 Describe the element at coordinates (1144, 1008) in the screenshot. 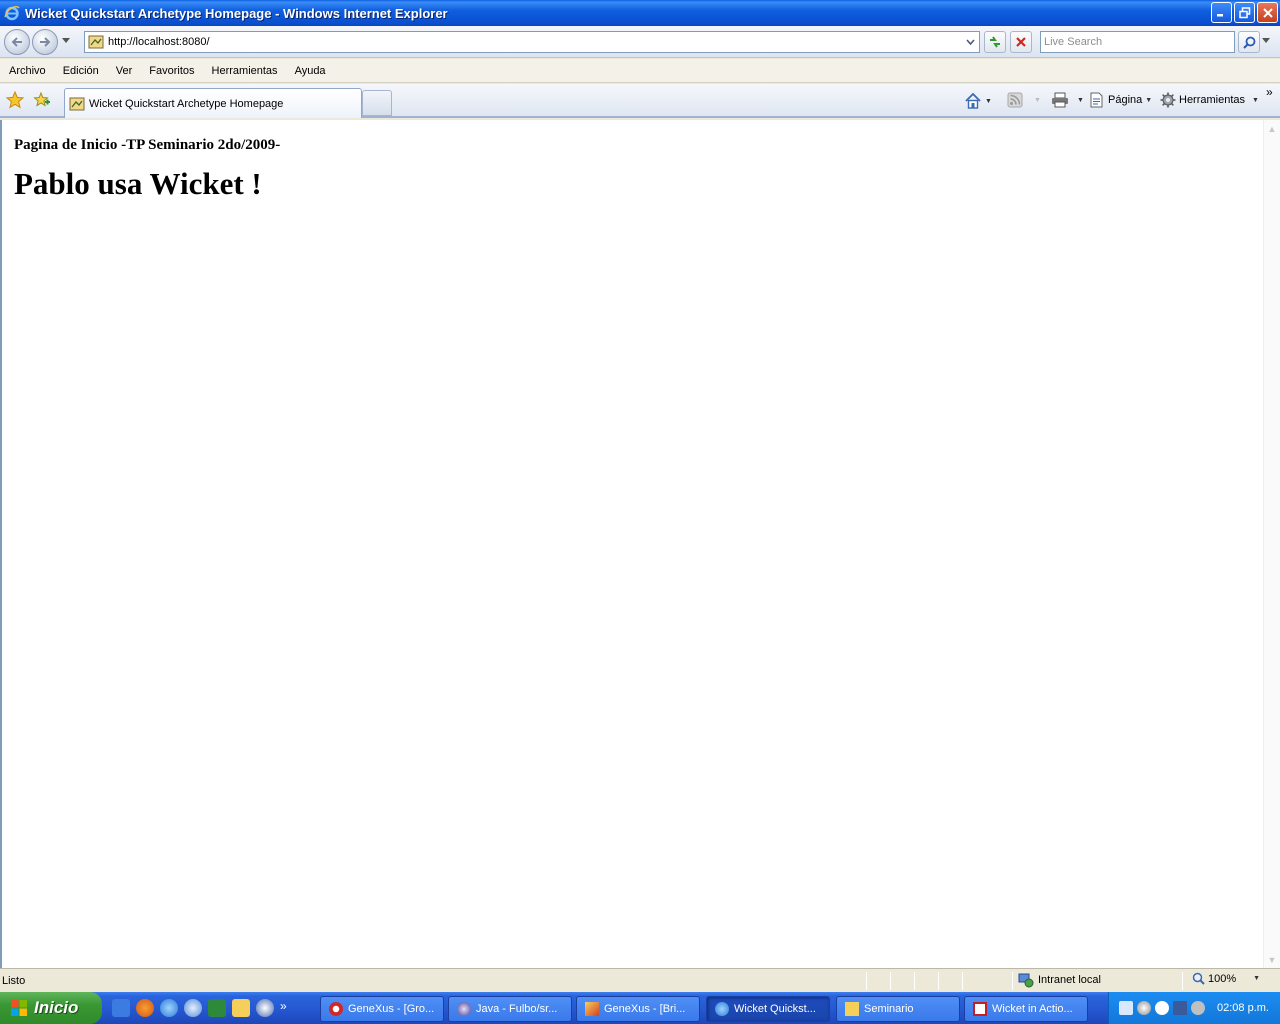

I see `antivirus-icon` at that location.